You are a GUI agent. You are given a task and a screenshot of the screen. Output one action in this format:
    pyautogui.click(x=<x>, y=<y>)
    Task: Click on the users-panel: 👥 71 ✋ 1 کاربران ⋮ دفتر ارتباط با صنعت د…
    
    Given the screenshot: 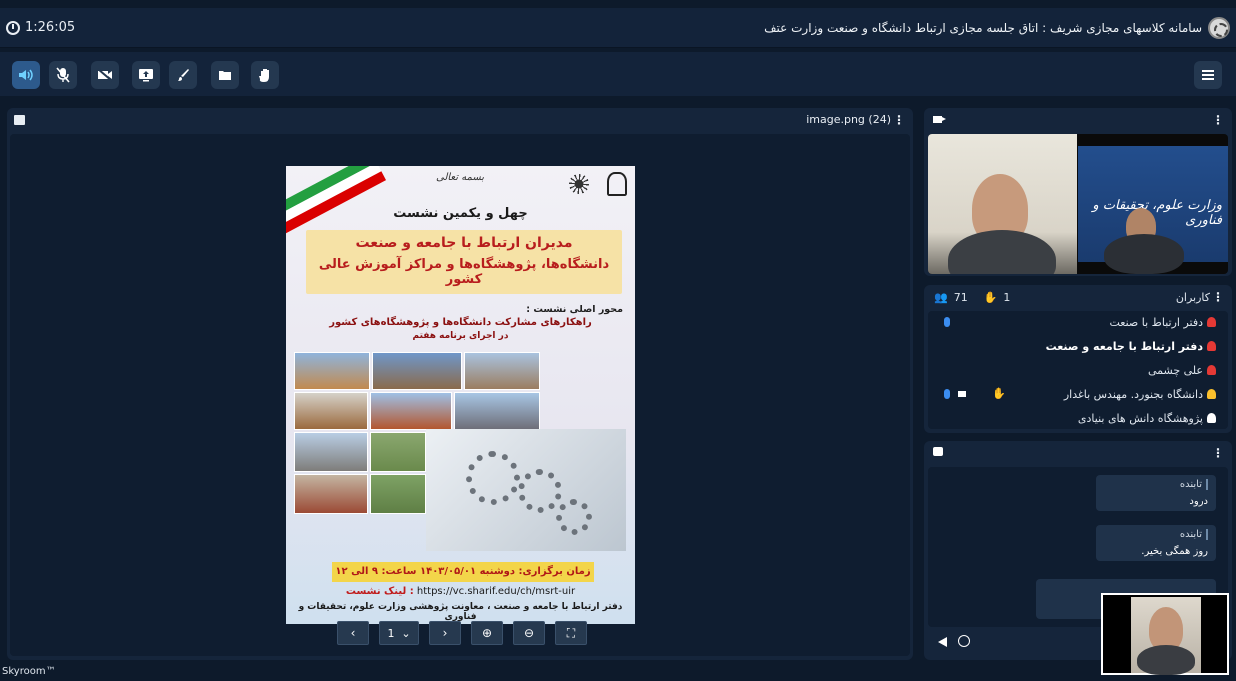 What is the action you would take?
    pyautogui.click(x=1078, y=359)
    